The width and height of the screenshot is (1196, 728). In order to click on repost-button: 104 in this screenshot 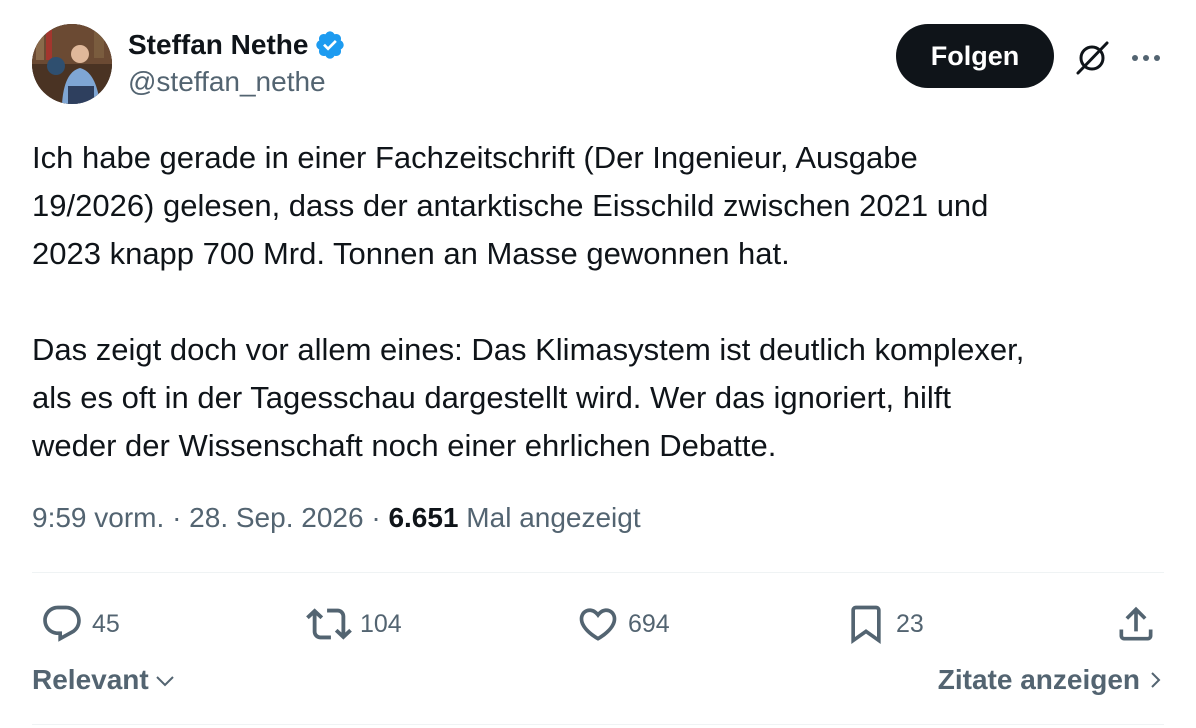, I will do `click(354, 624)`.